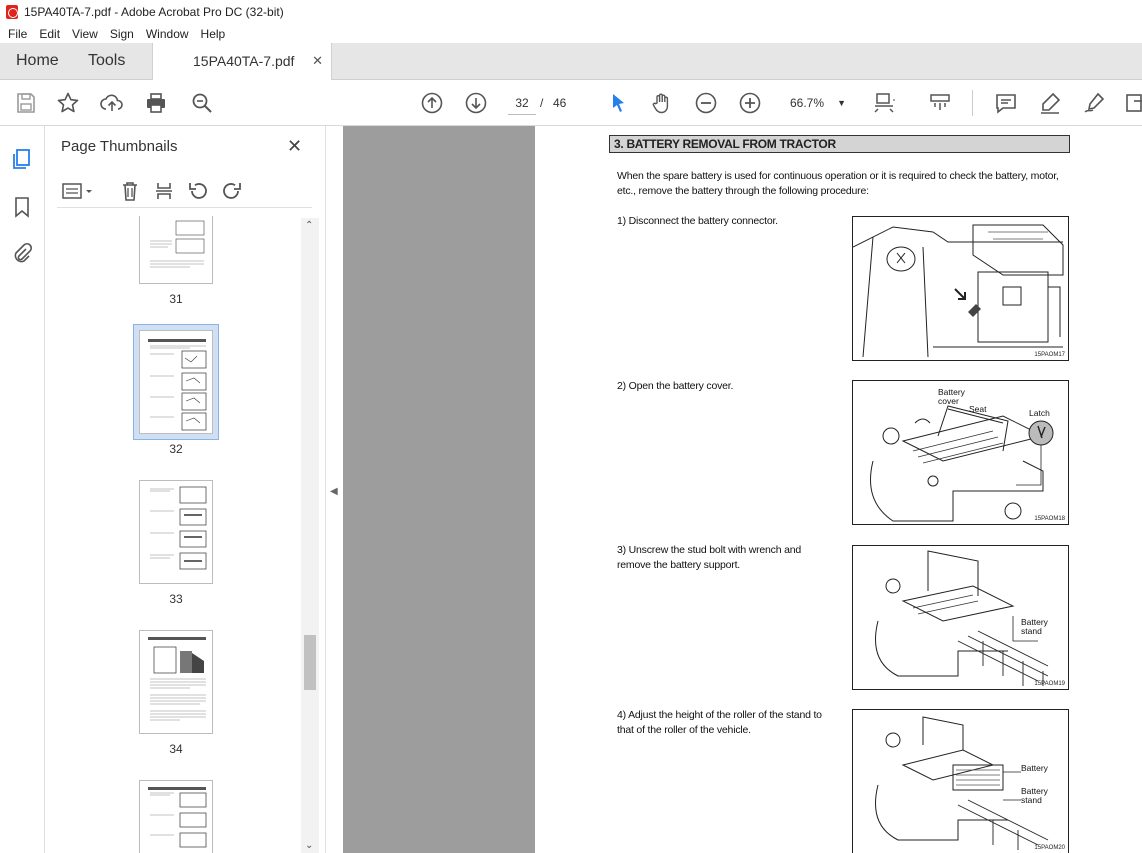  Describe the element at coordinates (232, 191) in the screenshot. I see `rotate-right-icon` at that location.